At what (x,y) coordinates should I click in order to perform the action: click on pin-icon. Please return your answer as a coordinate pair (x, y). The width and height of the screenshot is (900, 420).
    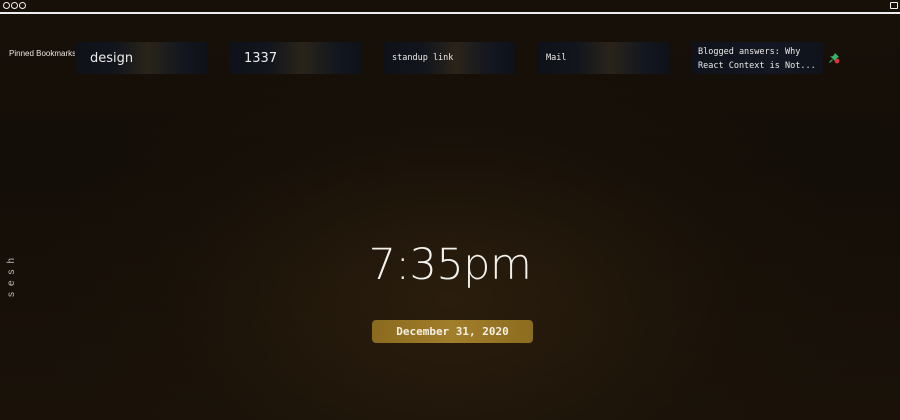
    Looking at the image, I should click on (834, 58).